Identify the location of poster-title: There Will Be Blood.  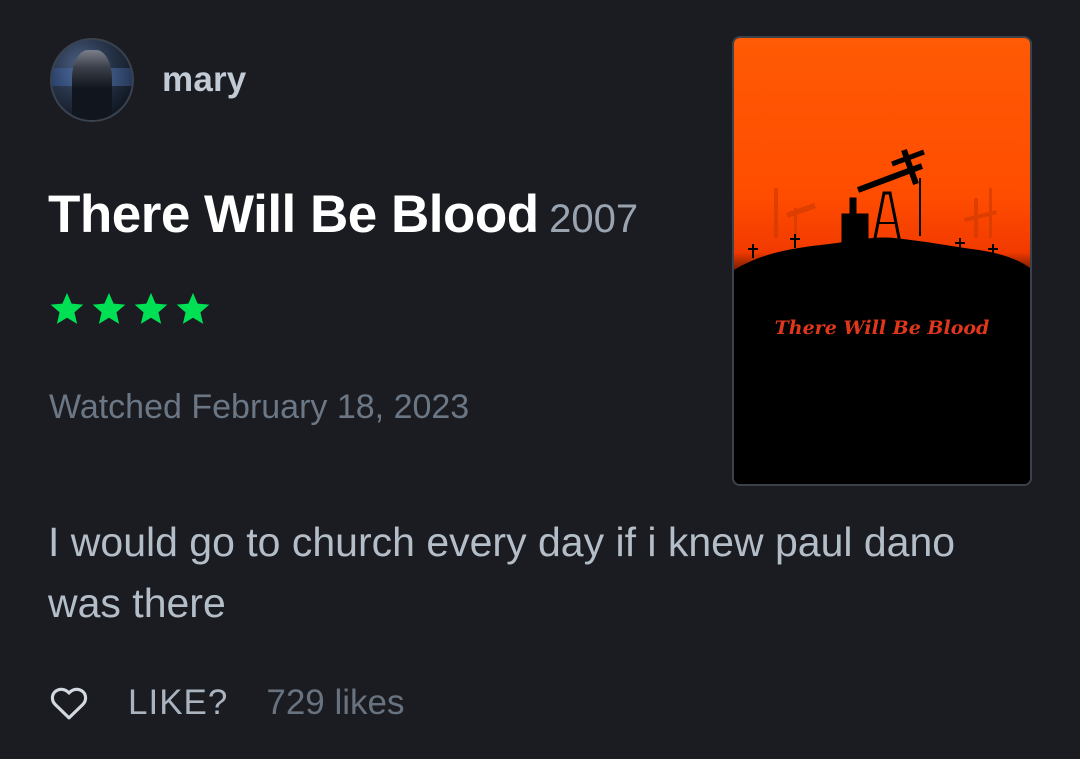
(882, 328).